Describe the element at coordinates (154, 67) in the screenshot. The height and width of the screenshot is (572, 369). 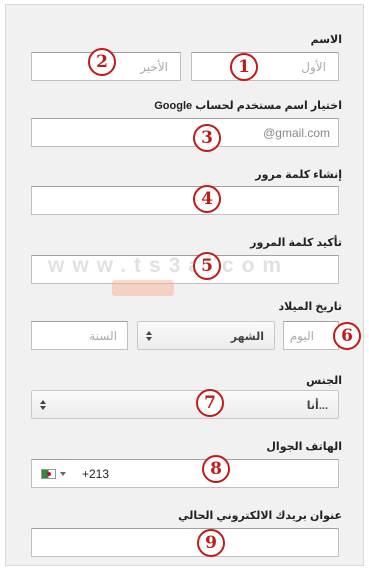
I see `last-name-placeholder: الأخير` at that location.